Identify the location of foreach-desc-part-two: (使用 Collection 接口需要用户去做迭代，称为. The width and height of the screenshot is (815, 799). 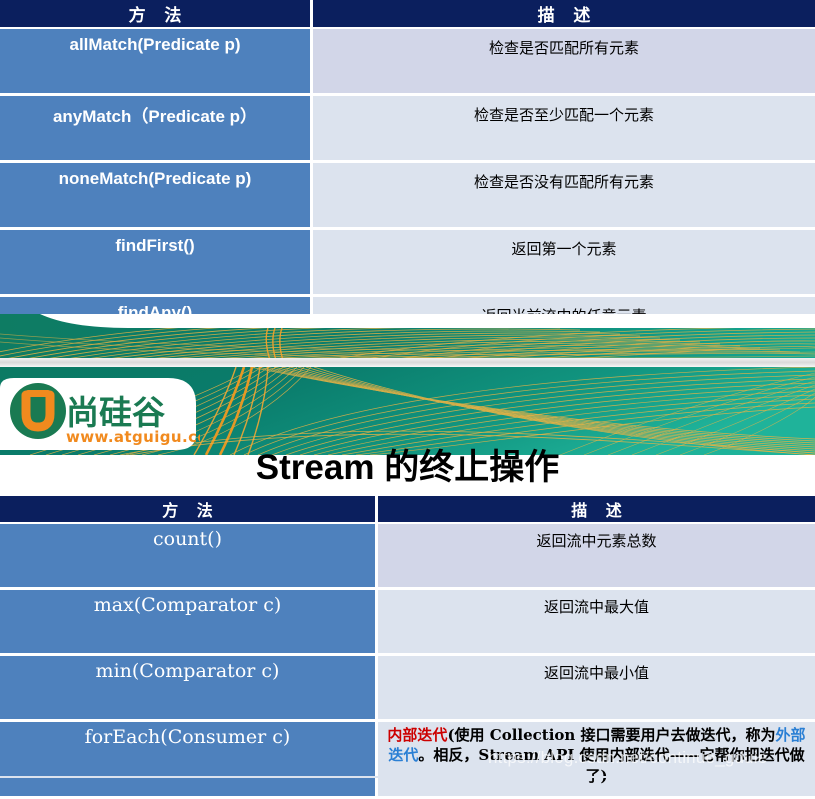
(611, 735).